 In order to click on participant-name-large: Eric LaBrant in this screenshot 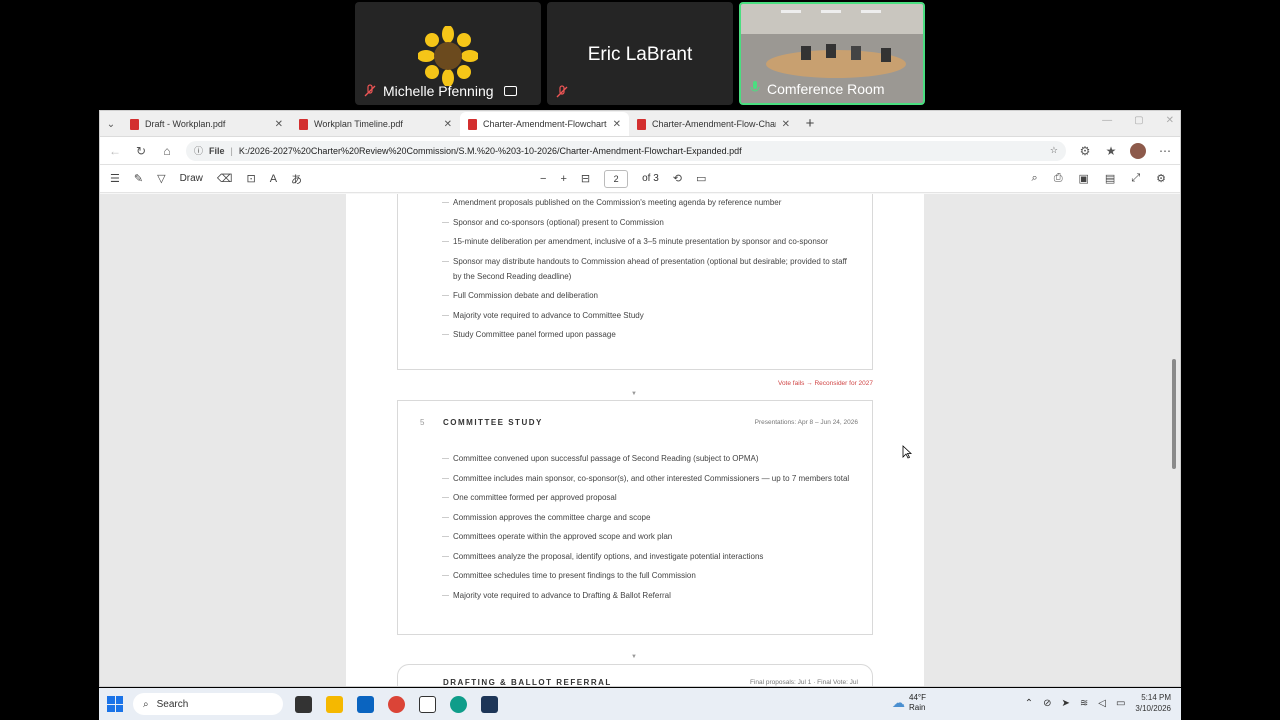, I will do `click(640, 54)`.